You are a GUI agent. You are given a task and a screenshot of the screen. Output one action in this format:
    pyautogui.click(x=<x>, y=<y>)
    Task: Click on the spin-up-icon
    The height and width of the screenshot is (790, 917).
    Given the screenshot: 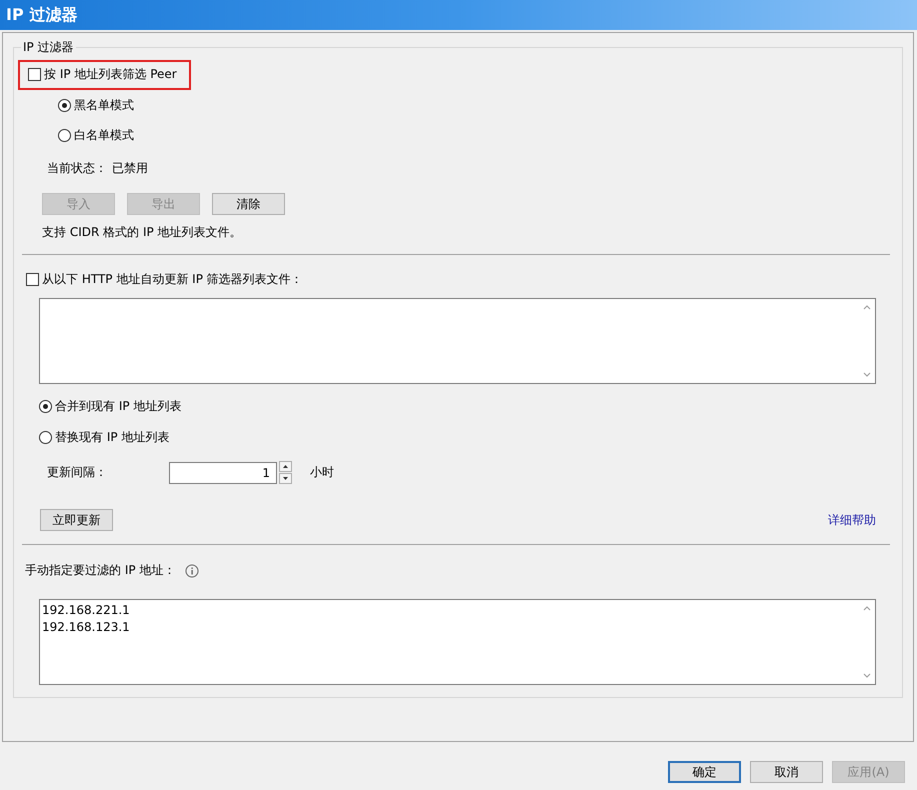 What is the action you would take?
    pyautogui.click(x=285, y=466)
    